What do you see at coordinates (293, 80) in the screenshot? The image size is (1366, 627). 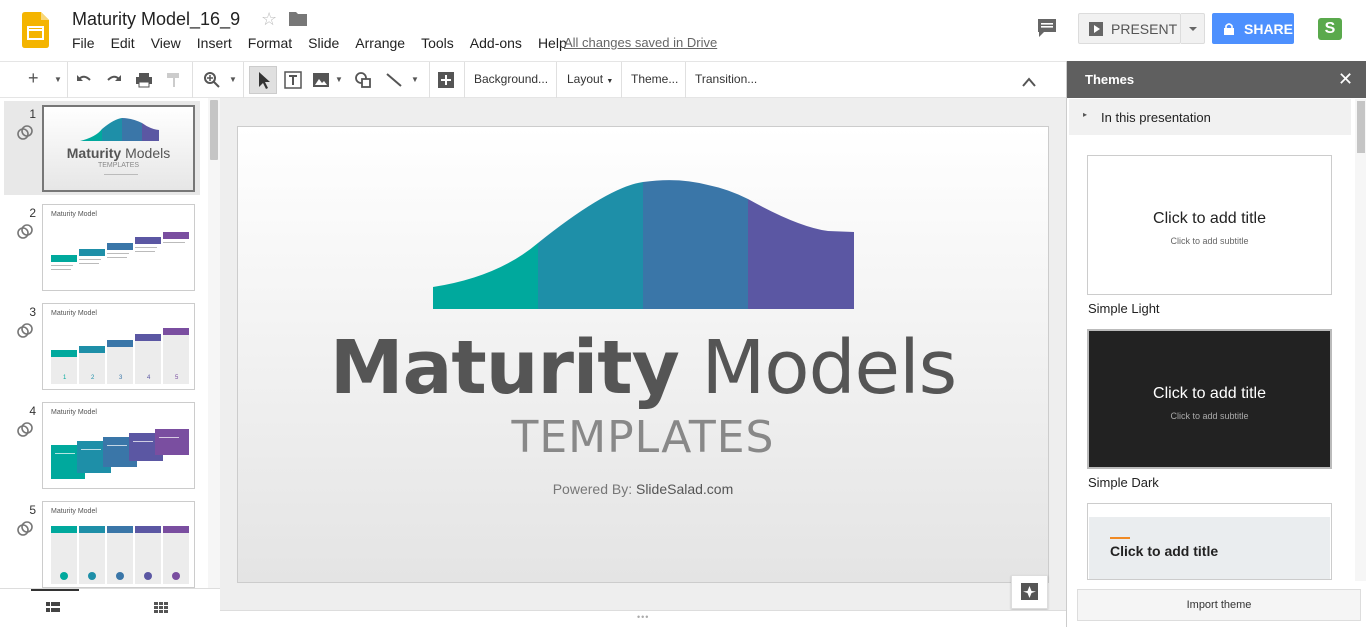 I see `text-box-icon` at bounding box center [293, 80].